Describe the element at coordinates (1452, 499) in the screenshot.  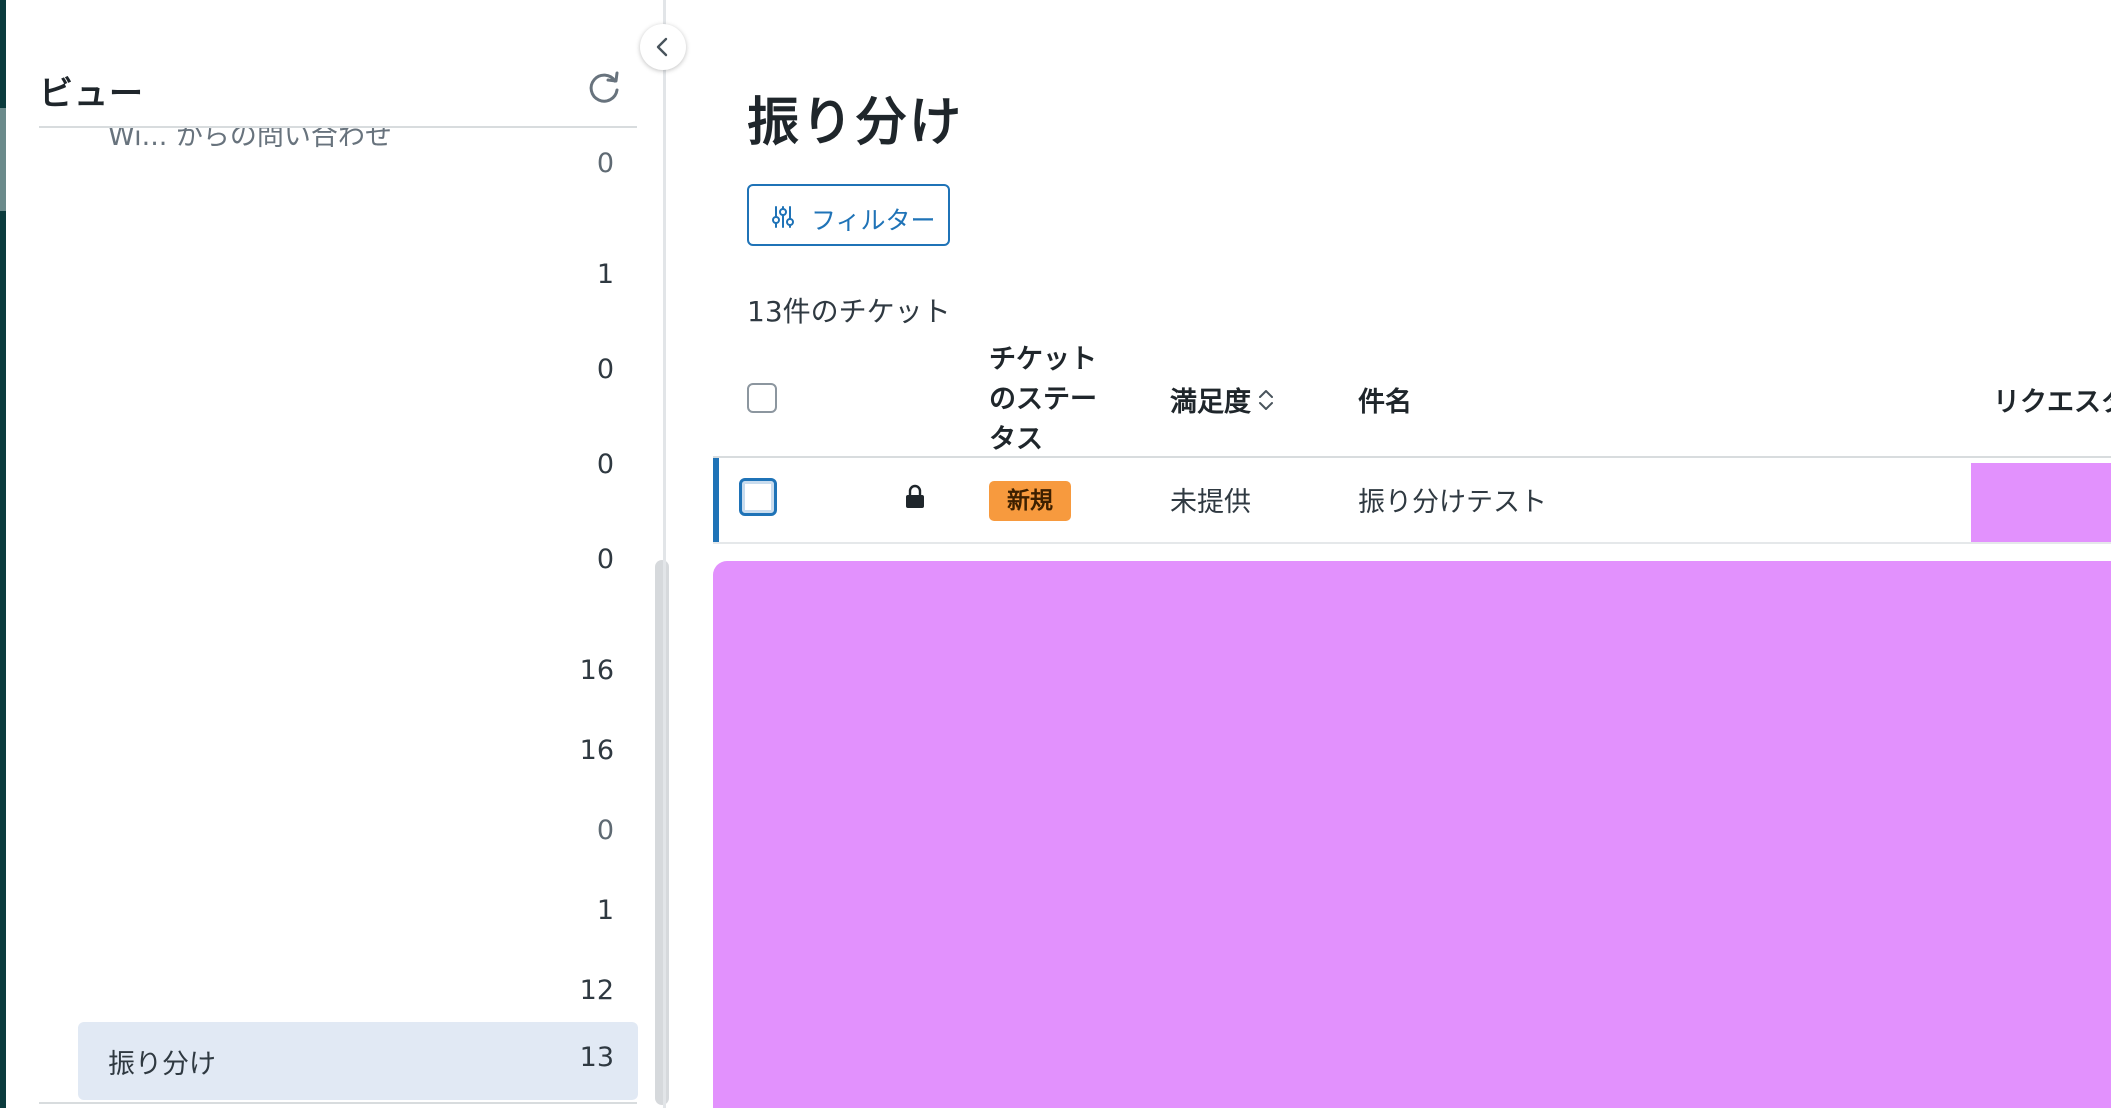
I see `row-subject: 振り分けテスト` at that location.